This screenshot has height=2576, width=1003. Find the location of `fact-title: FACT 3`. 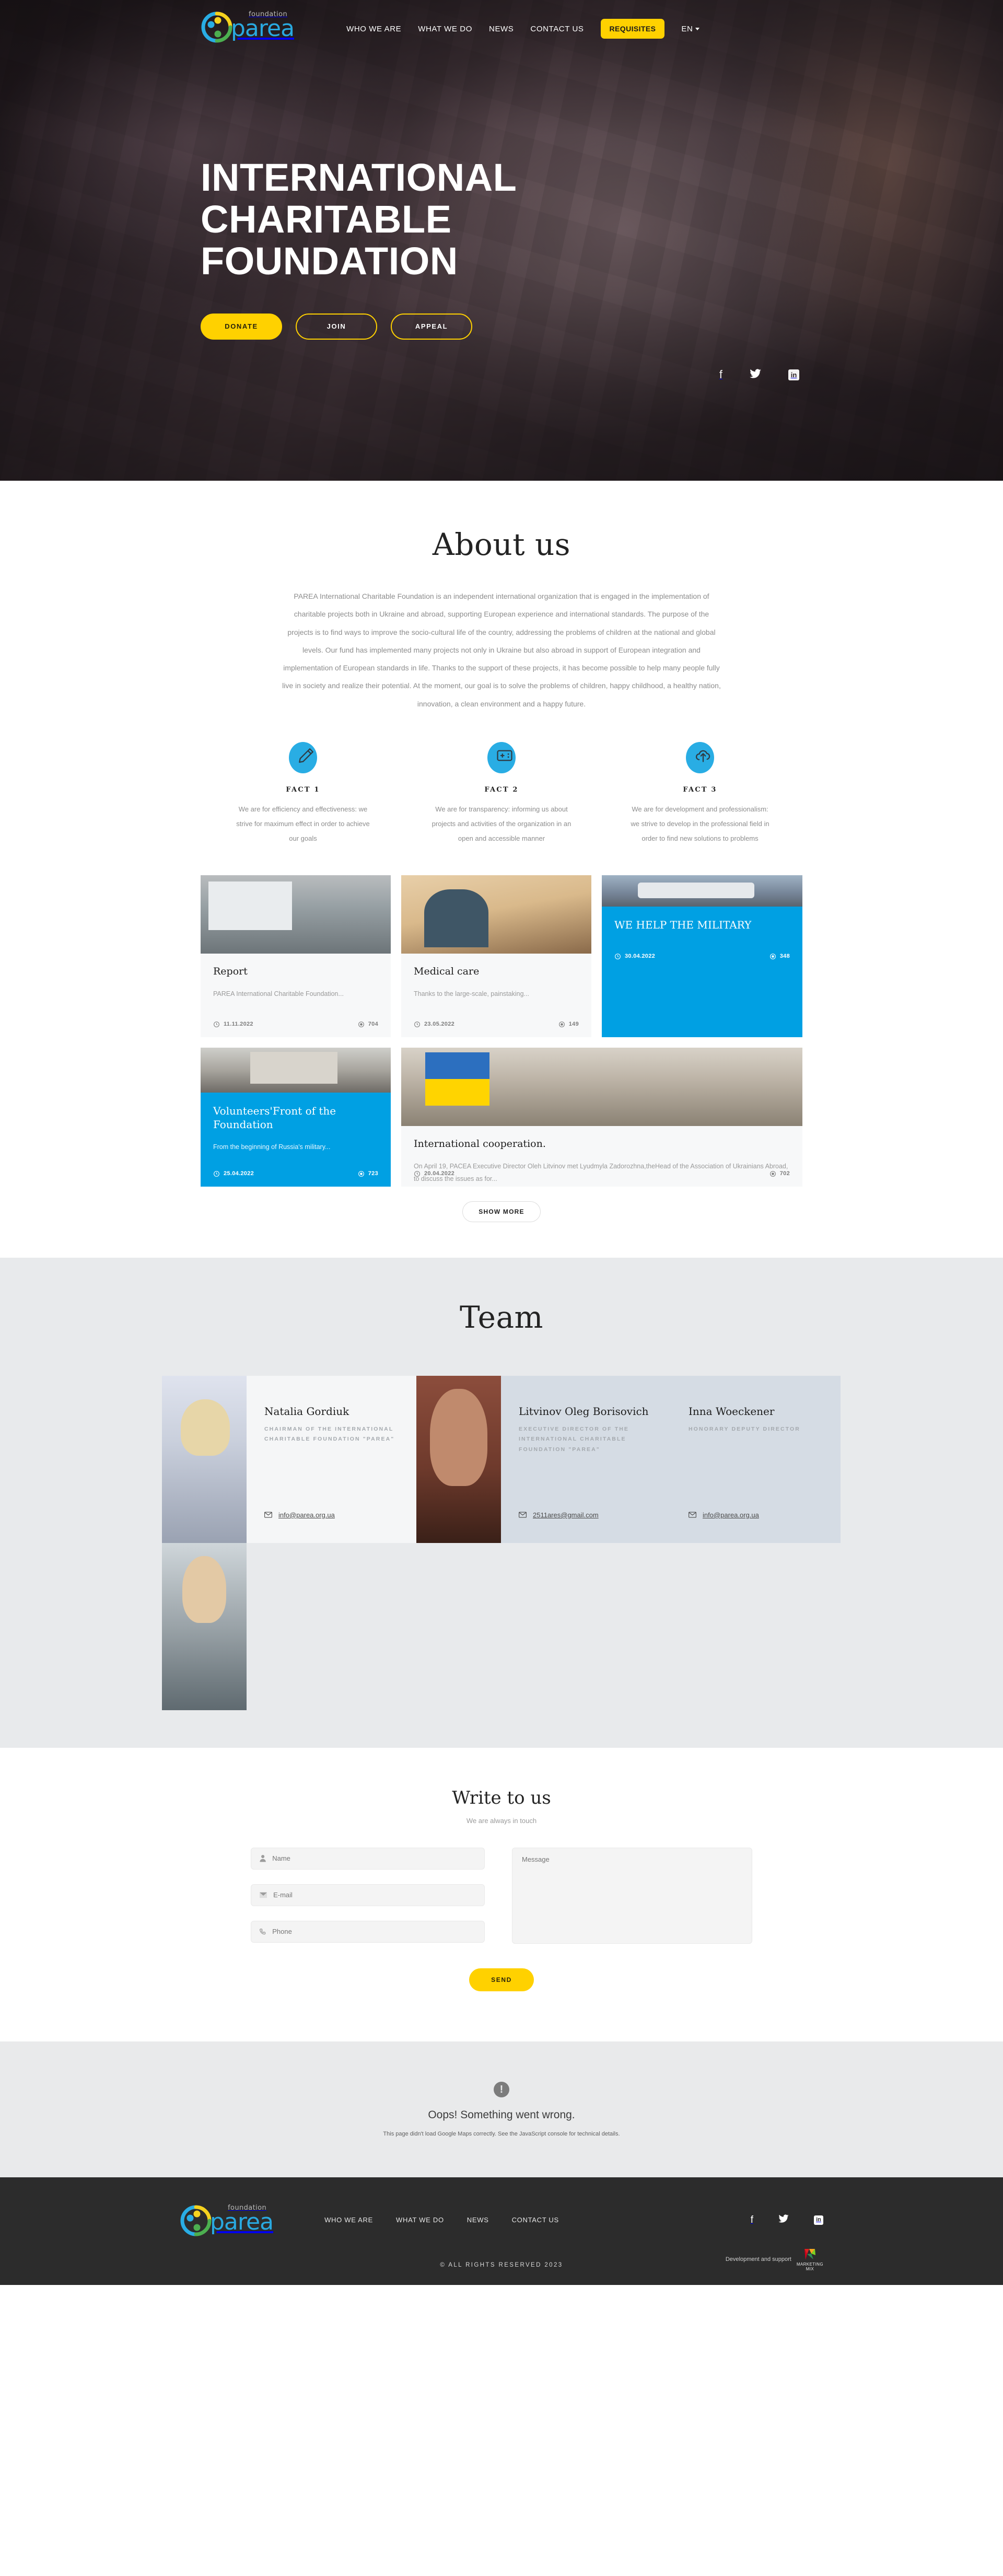

fact-title: FACT 3 is located at coordinates (700, 790).